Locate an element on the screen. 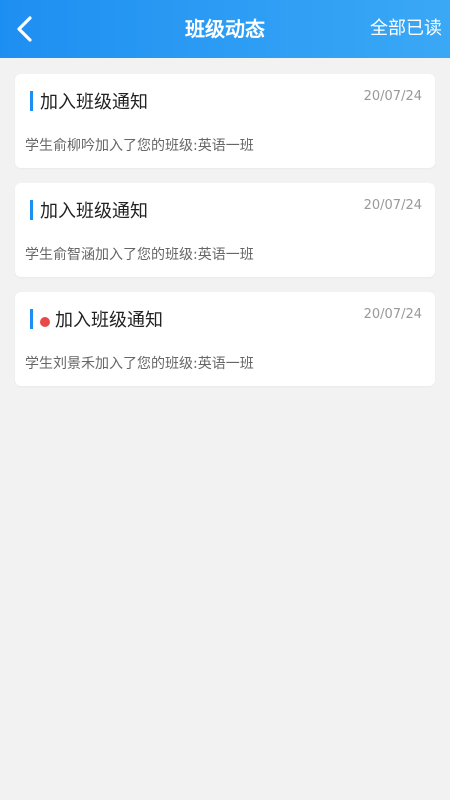 The height and width of the screenshot is (800, 450). notice-message: 学生俞柳吟加入了您的班级:英语一班 is located at coordinates (139, 146).